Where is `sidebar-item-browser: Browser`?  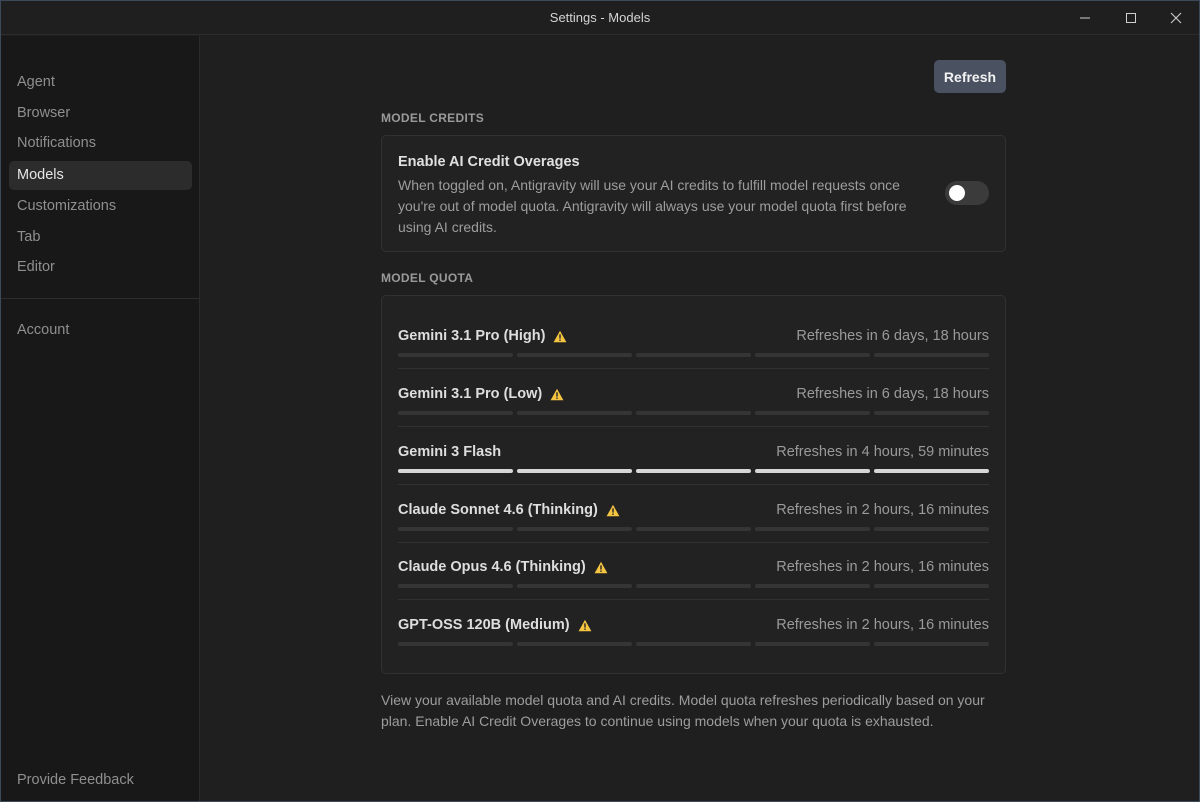
sidebar-item-browser: Browser is located at coordinates (100, 113).